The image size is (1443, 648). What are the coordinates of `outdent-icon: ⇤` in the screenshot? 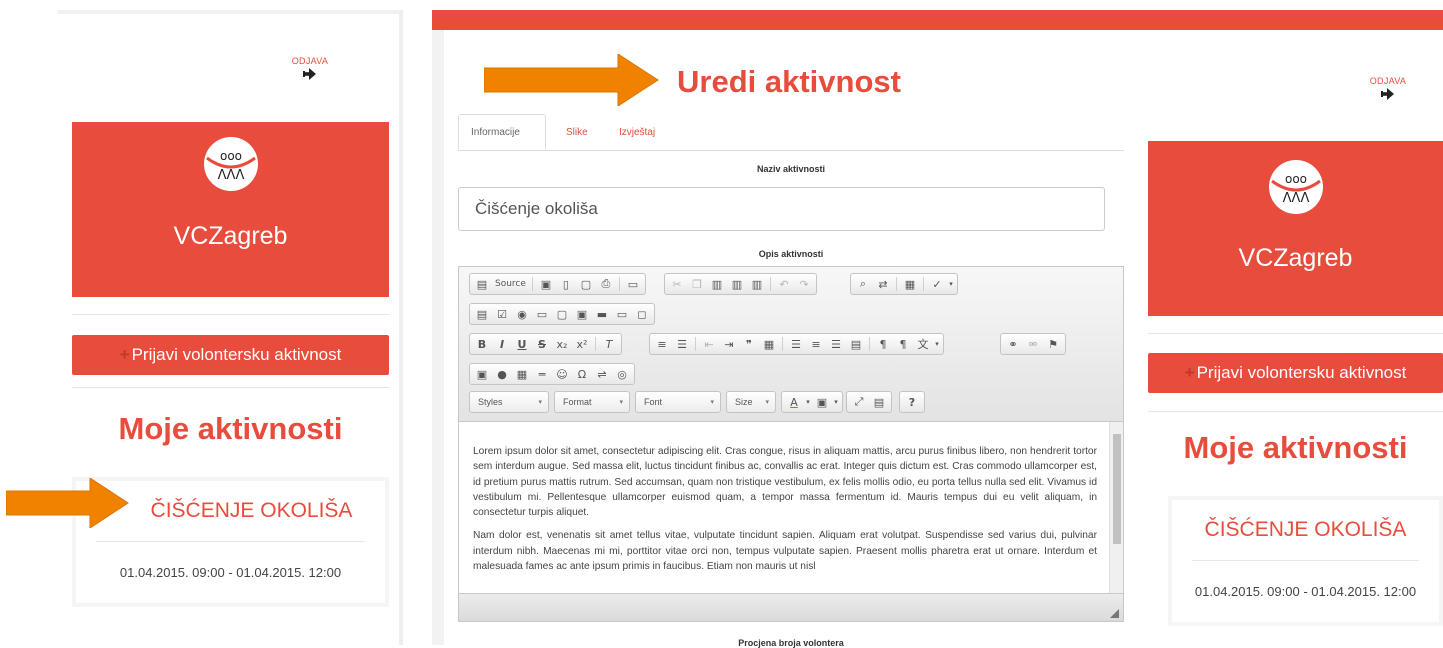 It's located at (709, 344).